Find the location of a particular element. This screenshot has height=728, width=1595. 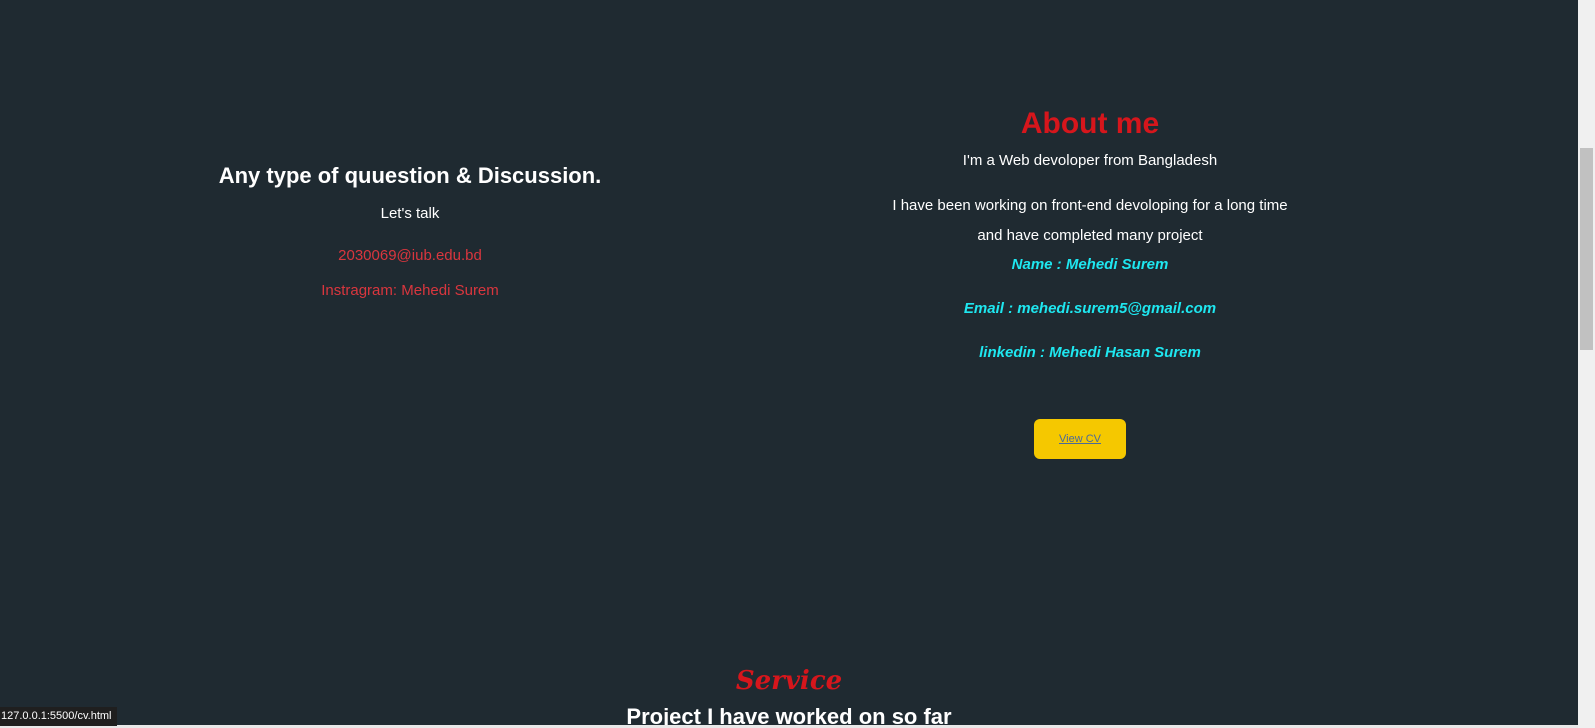

view-cv-button: View CV is located at coordinates (1080, 439).